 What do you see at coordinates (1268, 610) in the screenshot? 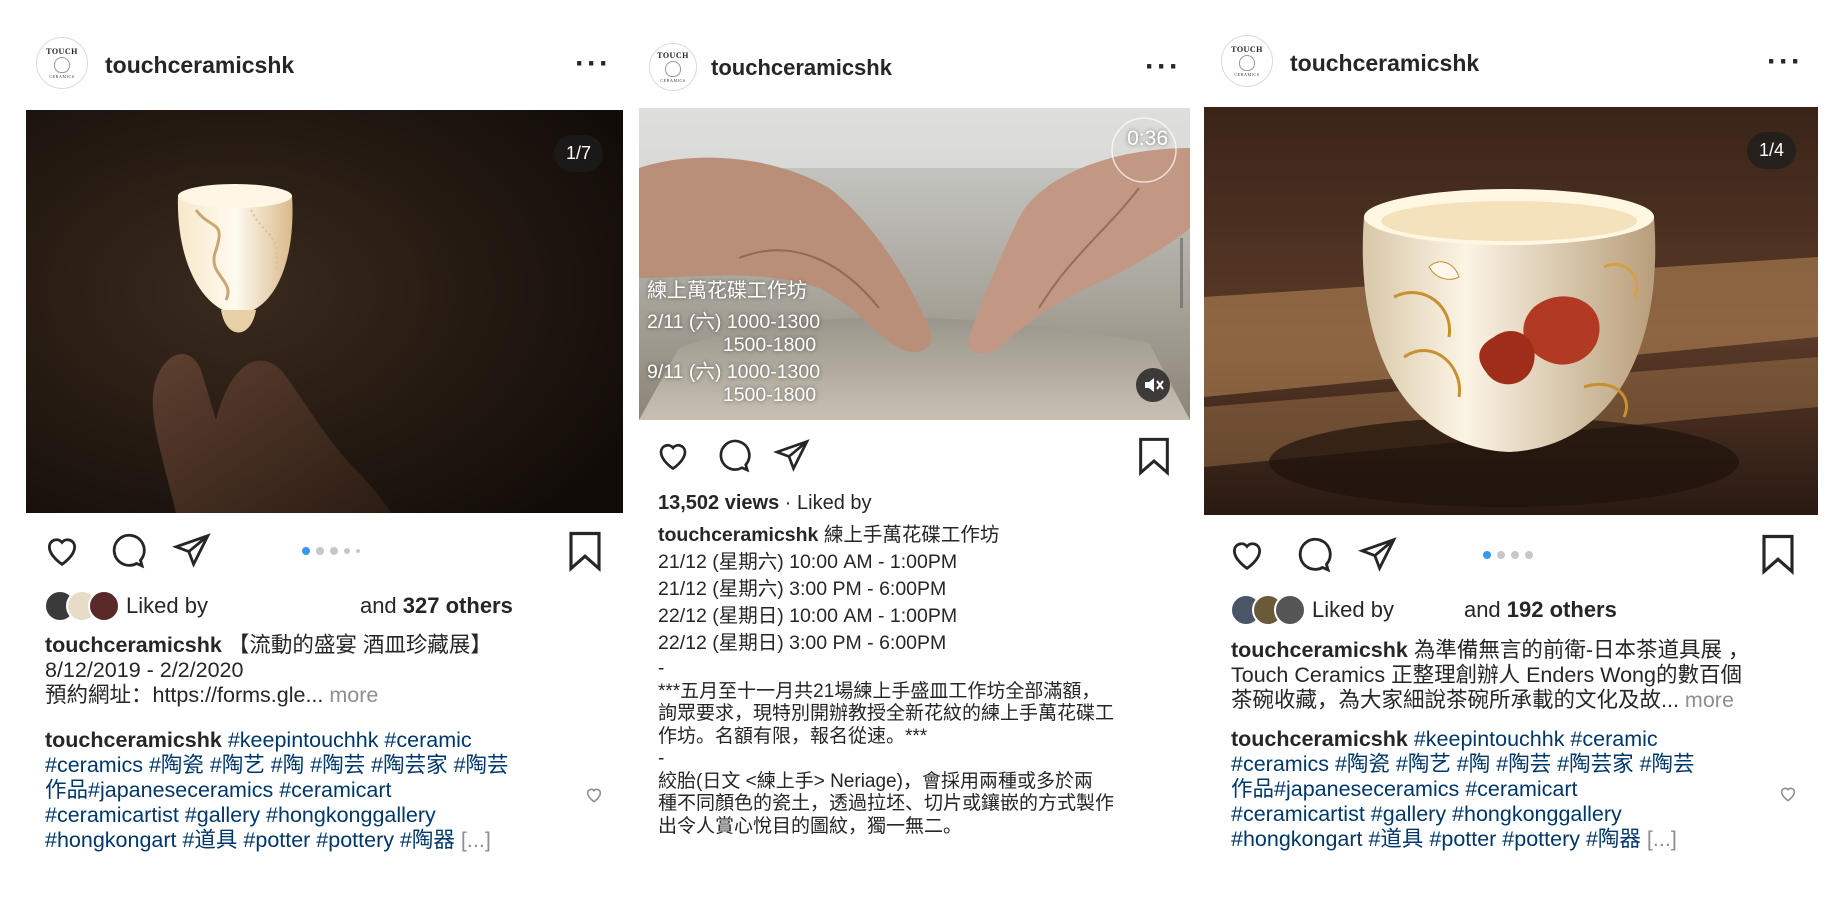
I see `liked-by-avatars` at bounding box center [1268, 610].